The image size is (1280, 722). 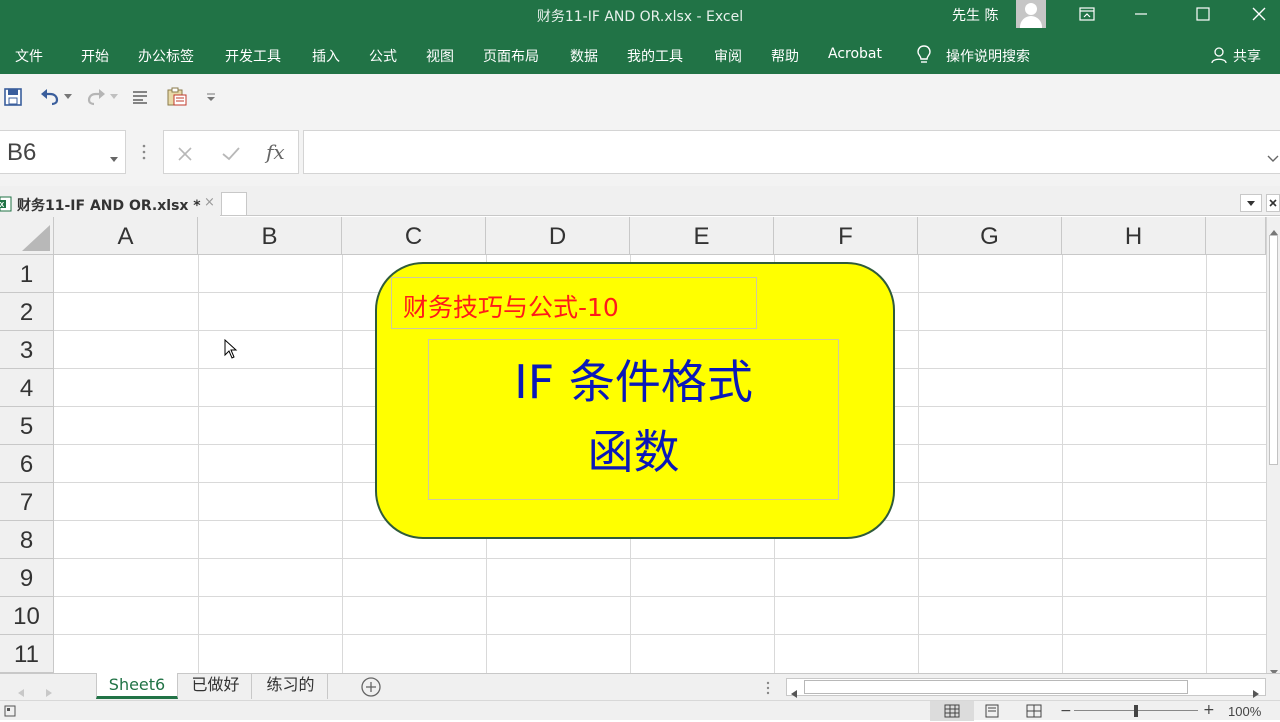 I want to click on row-header-9: 9, so click(x=27, y=578).